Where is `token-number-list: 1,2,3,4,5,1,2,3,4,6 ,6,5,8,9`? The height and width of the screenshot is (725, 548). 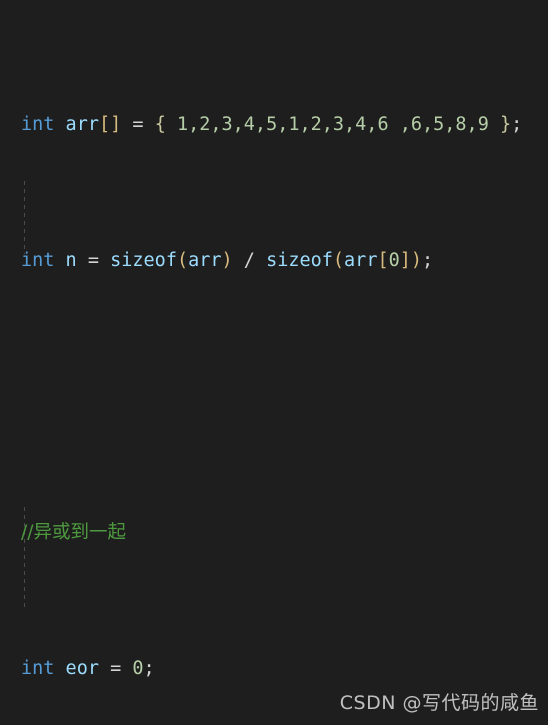
token-number-list: 1,2,3,4,5,1,2,3,4,6 ,6,5,8,9 is located at coordinates (332, 124).